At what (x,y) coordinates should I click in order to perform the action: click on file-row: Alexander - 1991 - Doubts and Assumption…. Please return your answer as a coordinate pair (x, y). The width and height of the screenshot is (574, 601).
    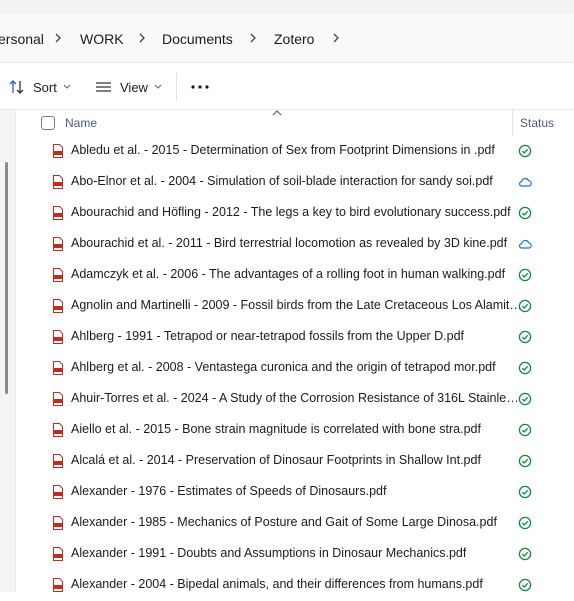
    Looking at the image, I should click on (295, 554).